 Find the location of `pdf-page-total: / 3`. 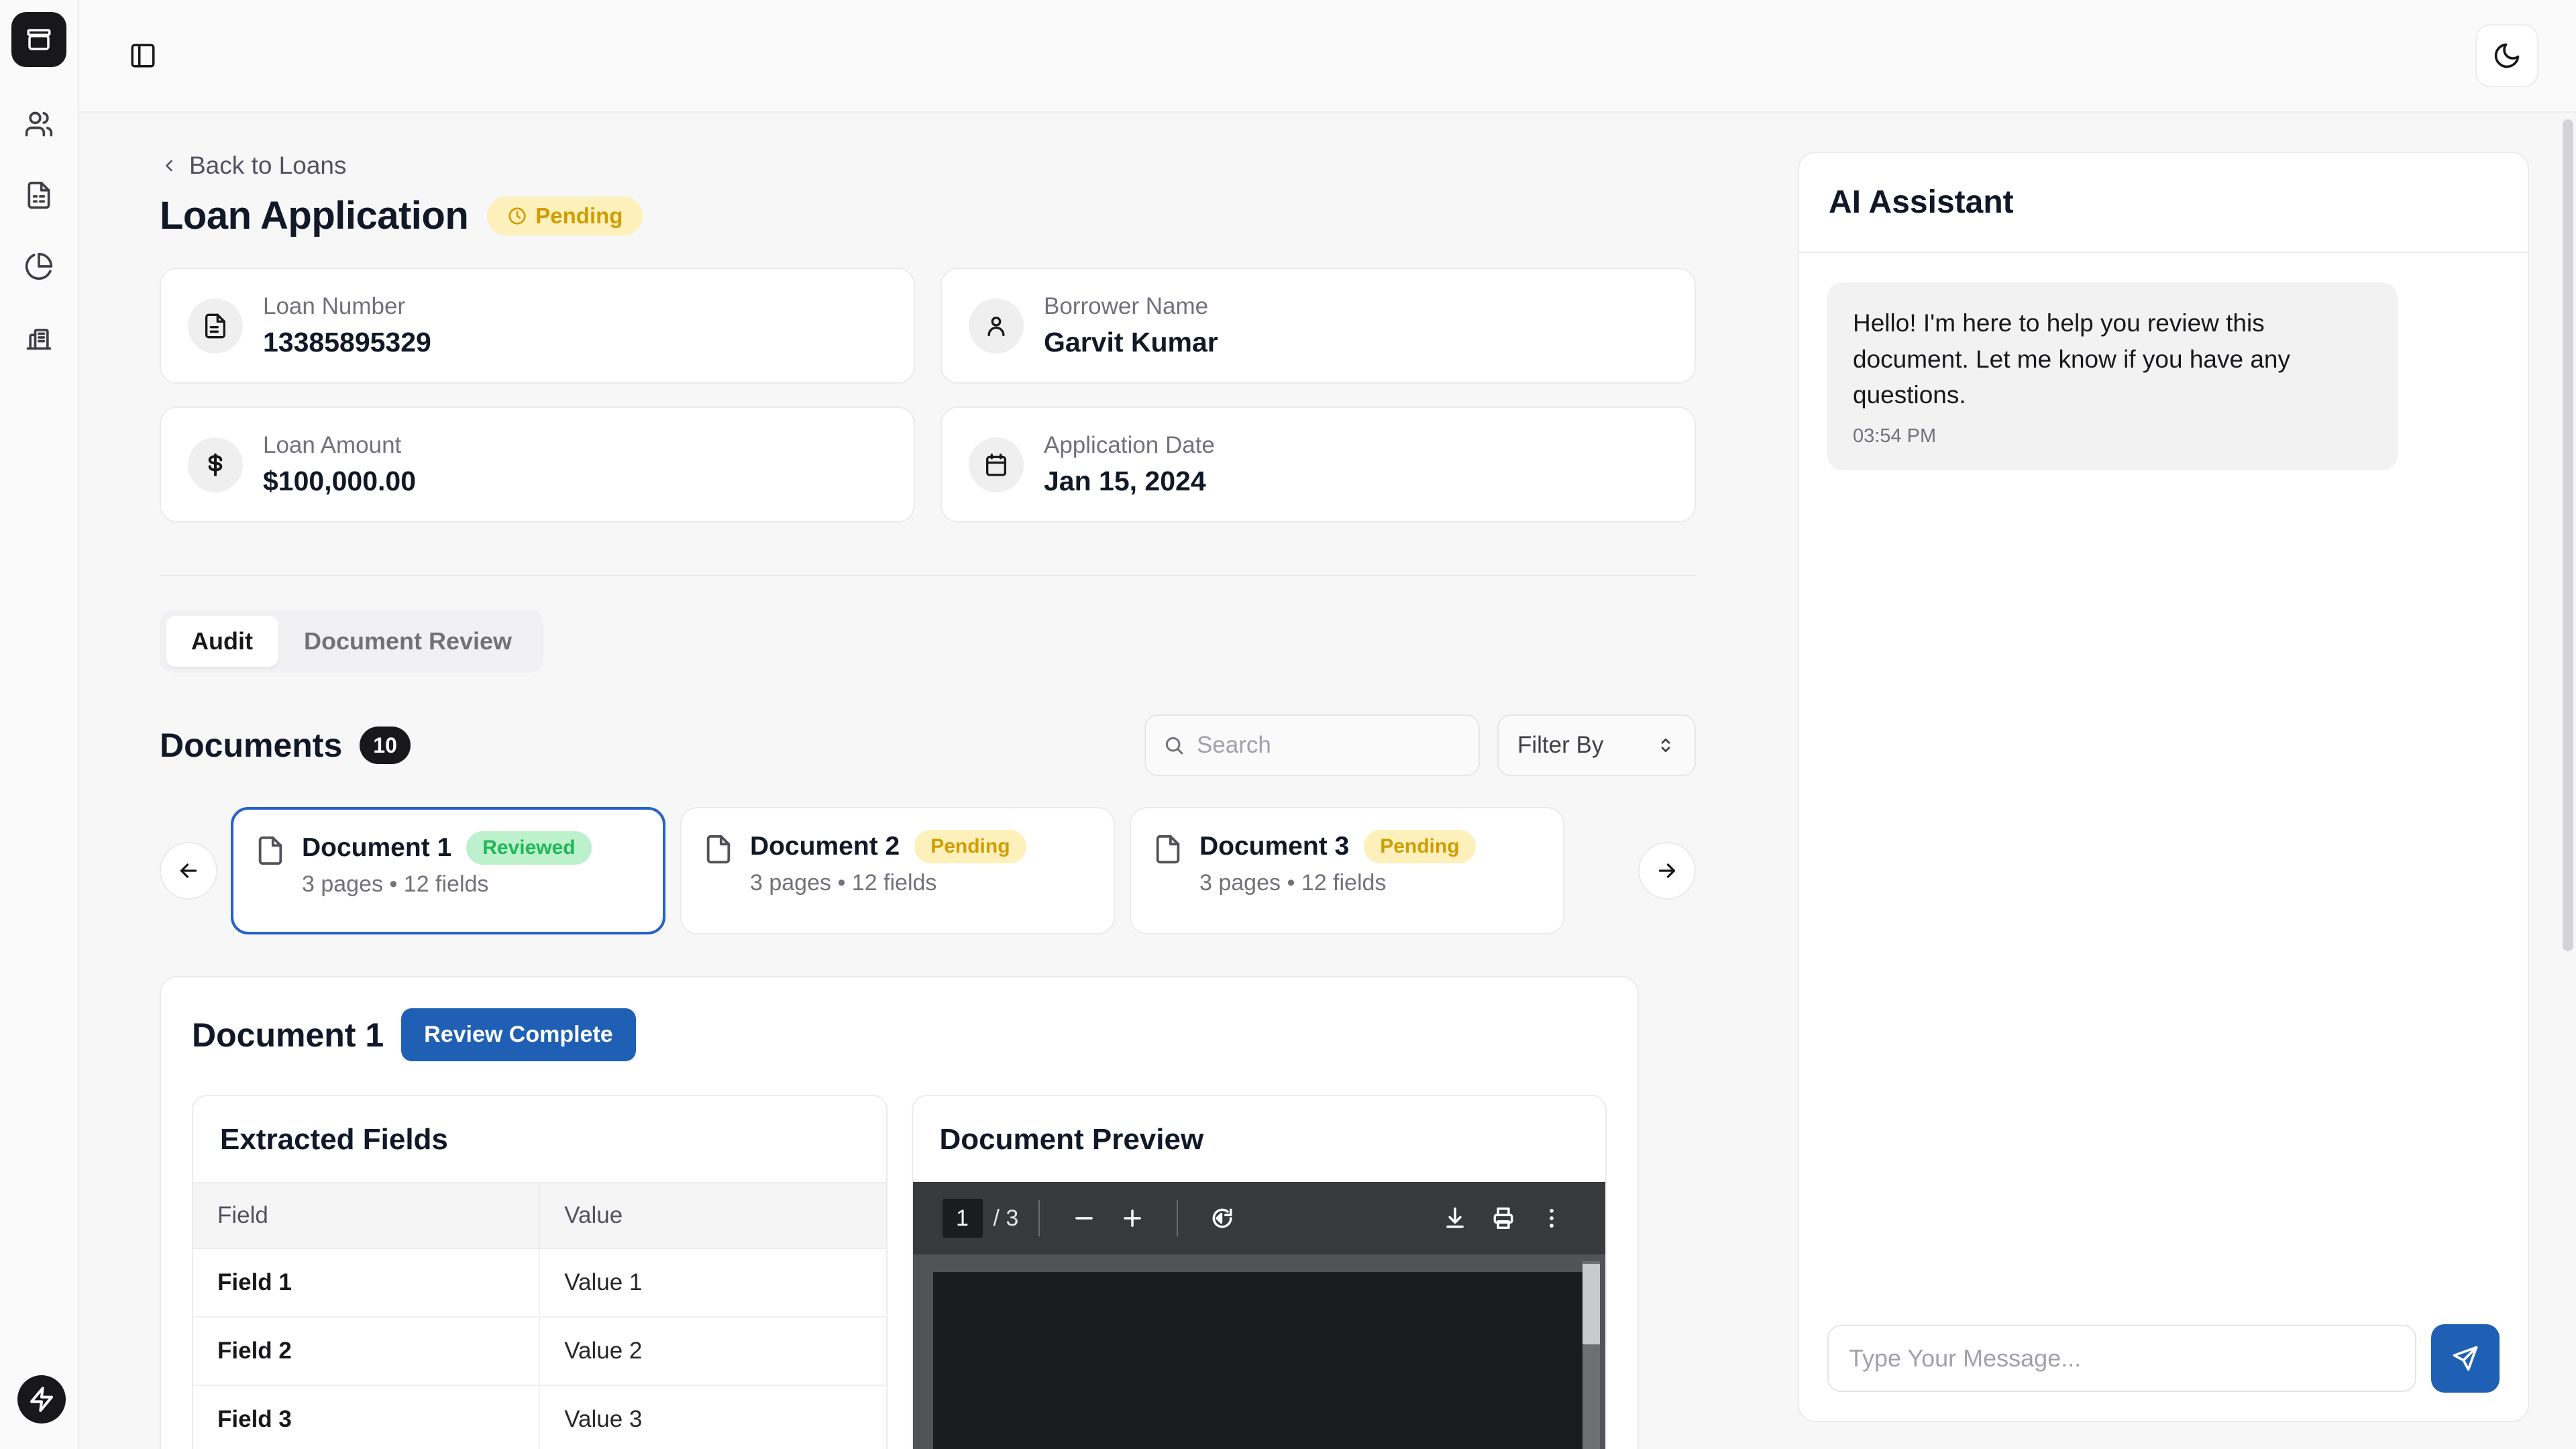

pdf-page-total: / 3 is located at coordinates (1006, 1218).